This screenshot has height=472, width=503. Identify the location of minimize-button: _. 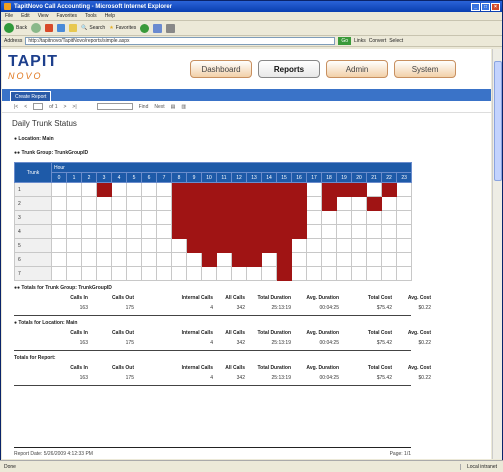
(475, 6).